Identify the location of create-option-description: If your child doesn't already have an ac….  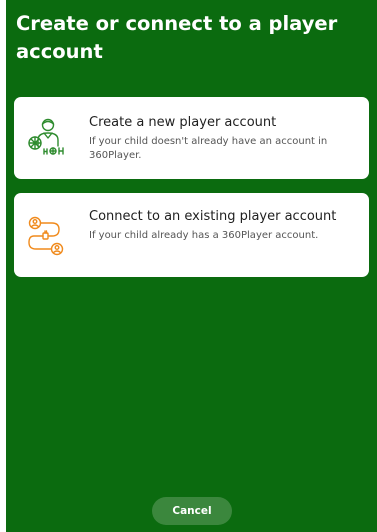
(208, 148).